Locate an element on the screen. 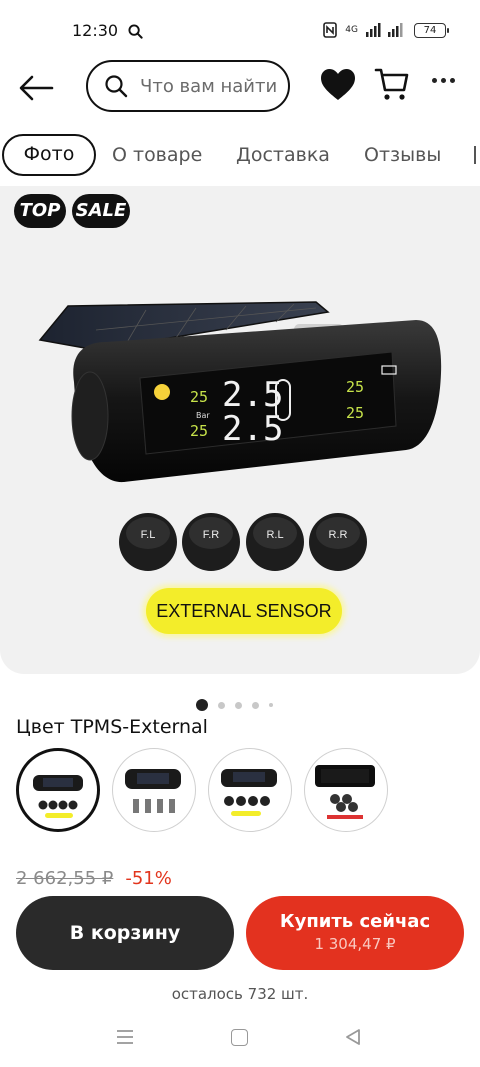  home-icon is located at coordinates (239, 1037).